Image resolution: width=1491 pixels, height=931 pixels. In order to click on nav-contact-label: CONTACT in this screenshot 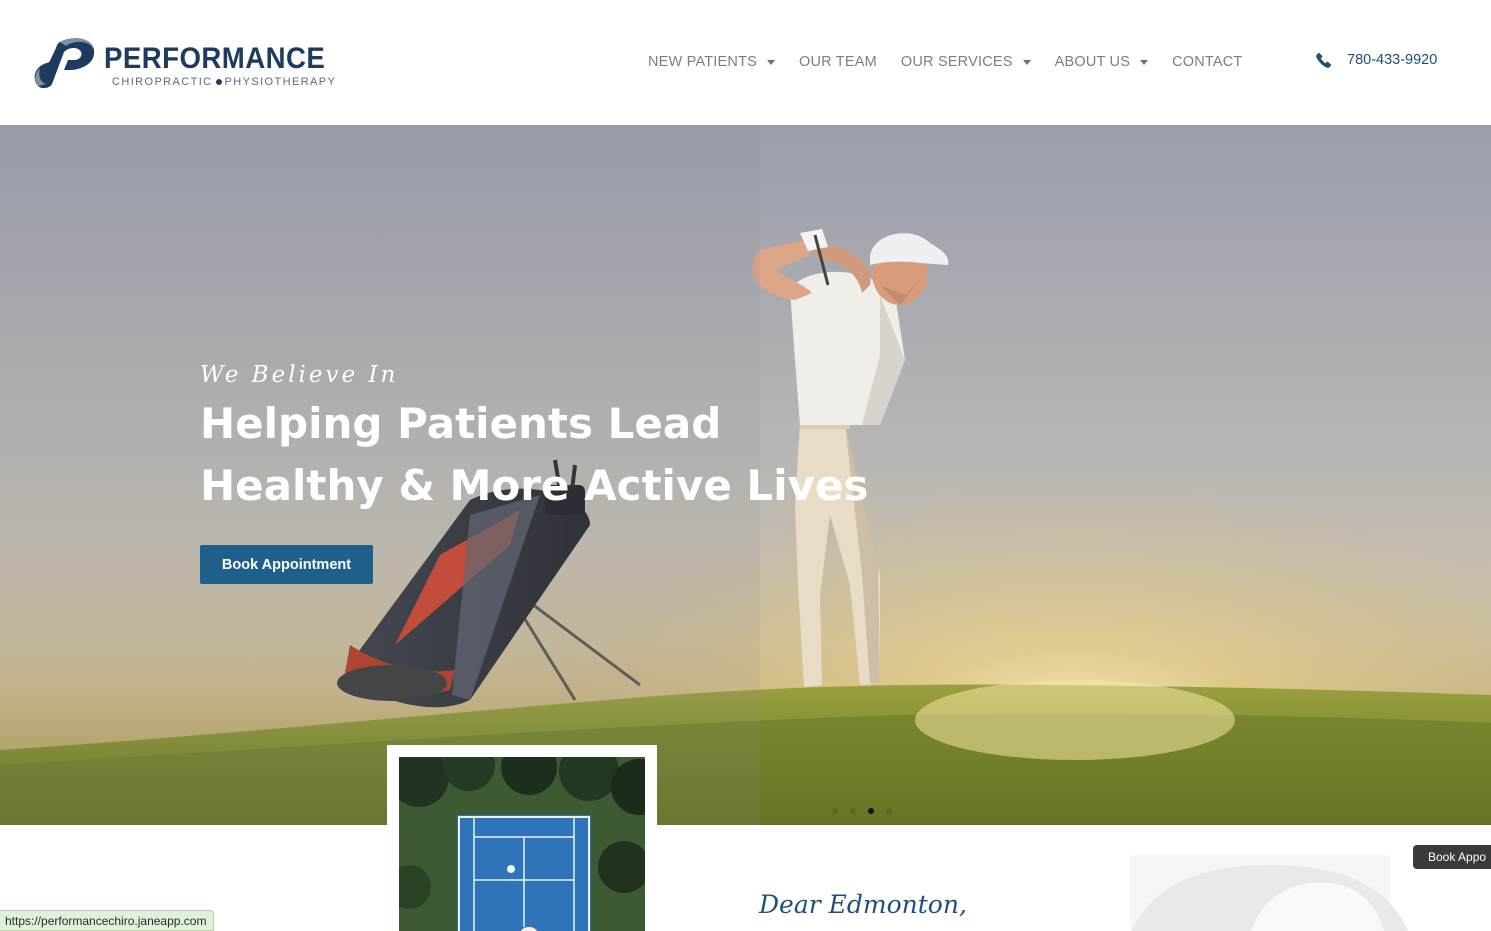, I will do `click(1207, 62)`.